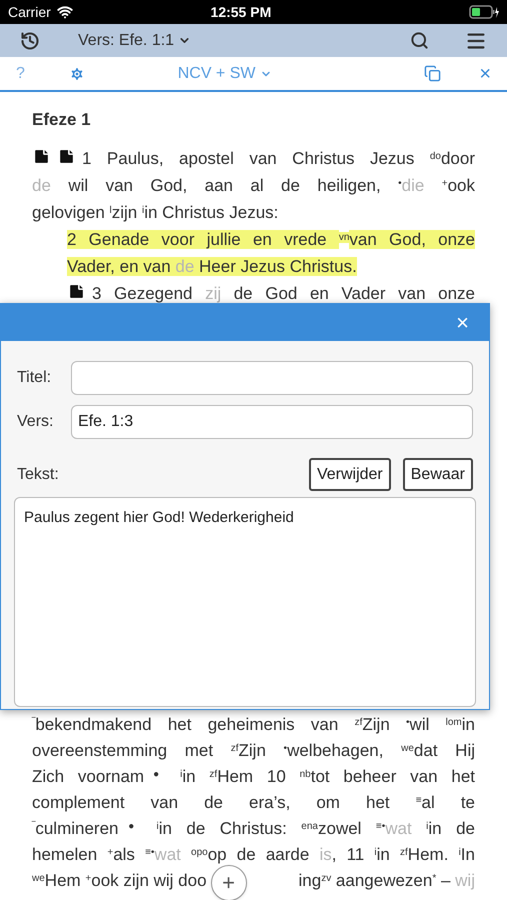  Describe the element at coordinates (29, 12) in the screenshot. I see `carrier-label: Carrier` at that location.